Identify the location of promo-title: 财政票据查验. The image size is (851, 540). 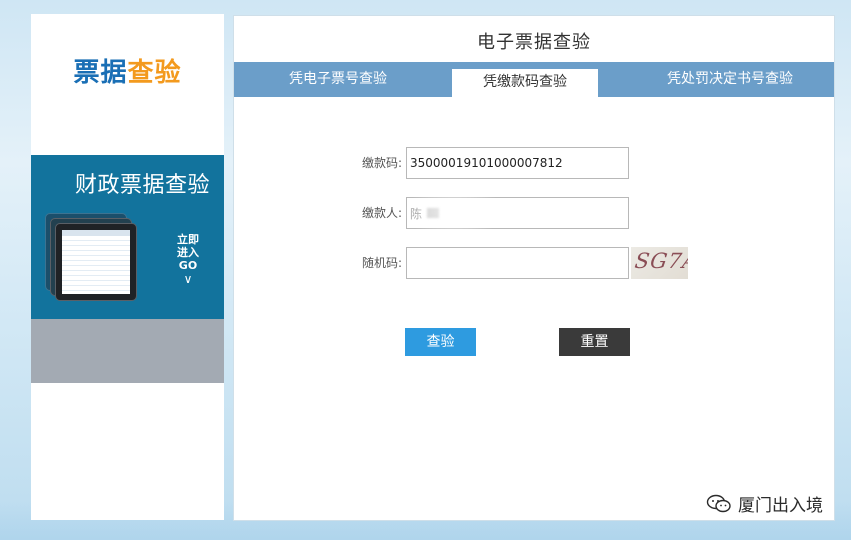
(142, 185).